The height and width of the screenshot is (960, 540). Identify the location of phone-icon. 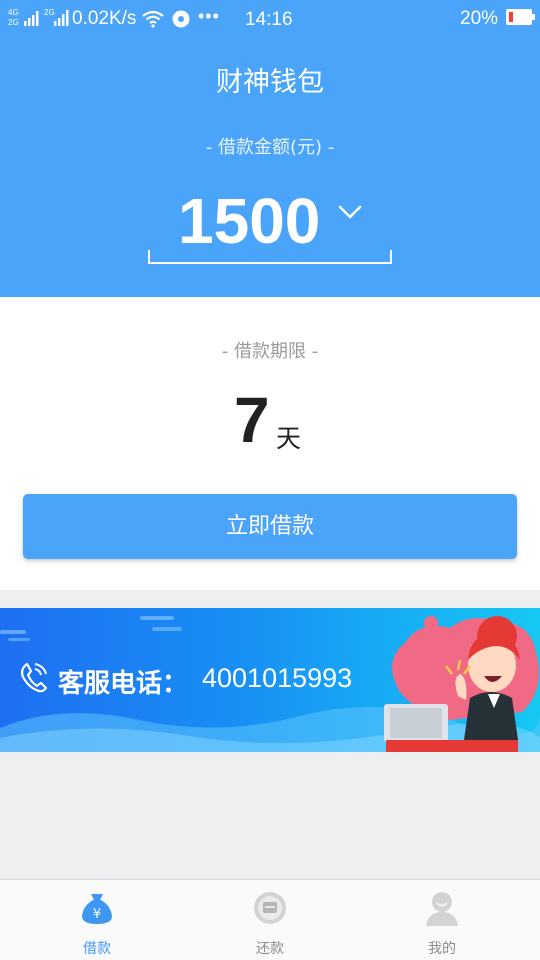
(34, 677).